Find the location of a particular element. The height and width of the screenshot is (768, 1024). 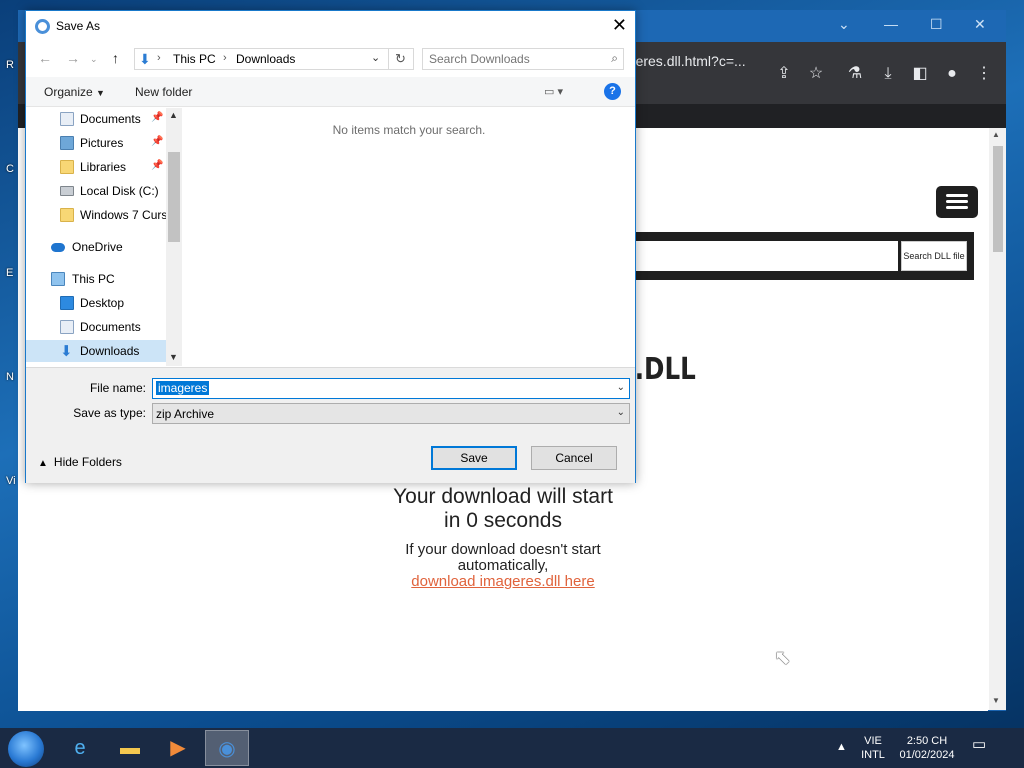

nav-item-libraries: Libraries 📌 is located at coordinates (96, 167).